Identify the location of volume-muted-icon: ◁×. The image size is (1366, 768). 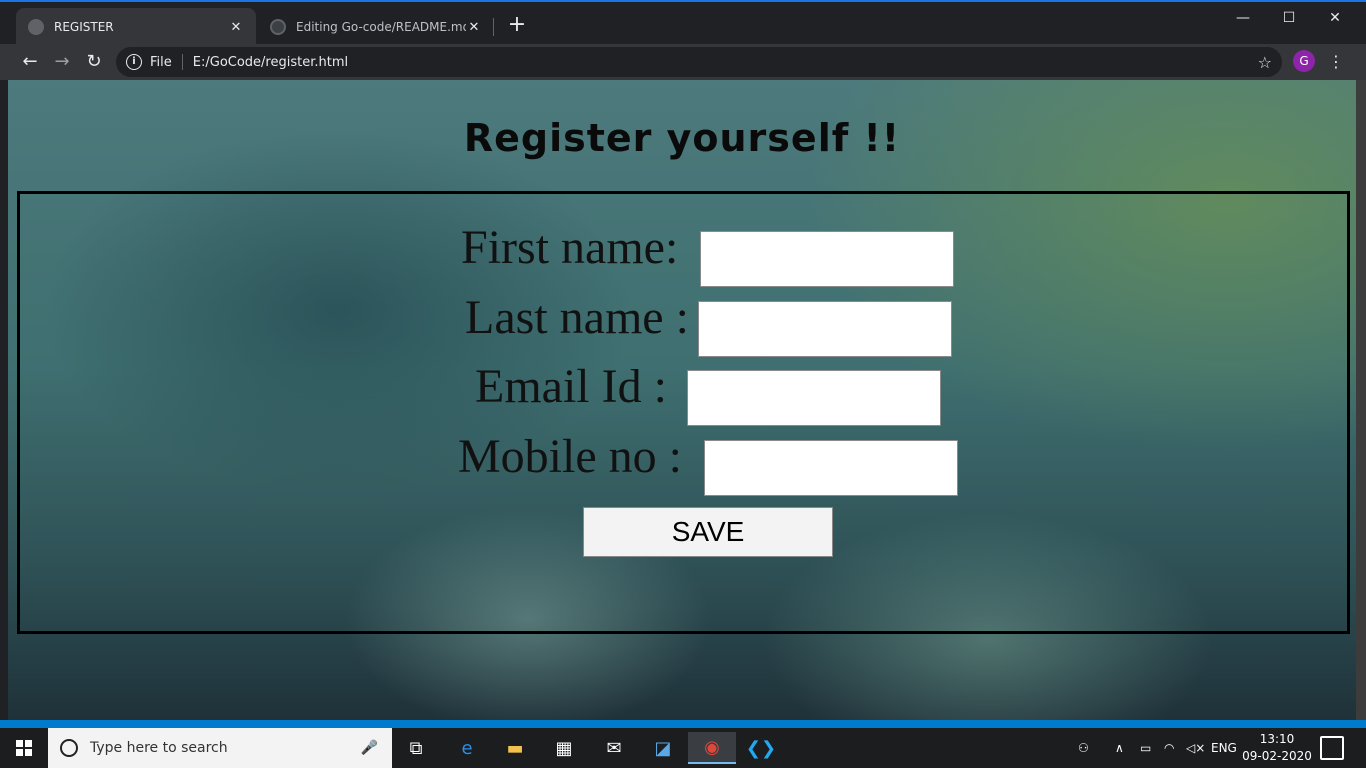
(1195, 748).